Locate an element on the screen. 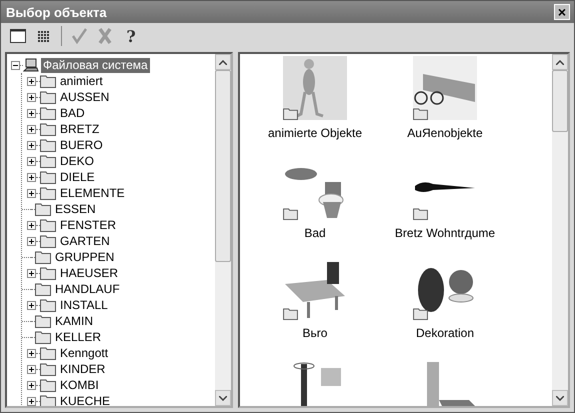  tree-item: ELEMENTE is located at coordinates (92, 193).